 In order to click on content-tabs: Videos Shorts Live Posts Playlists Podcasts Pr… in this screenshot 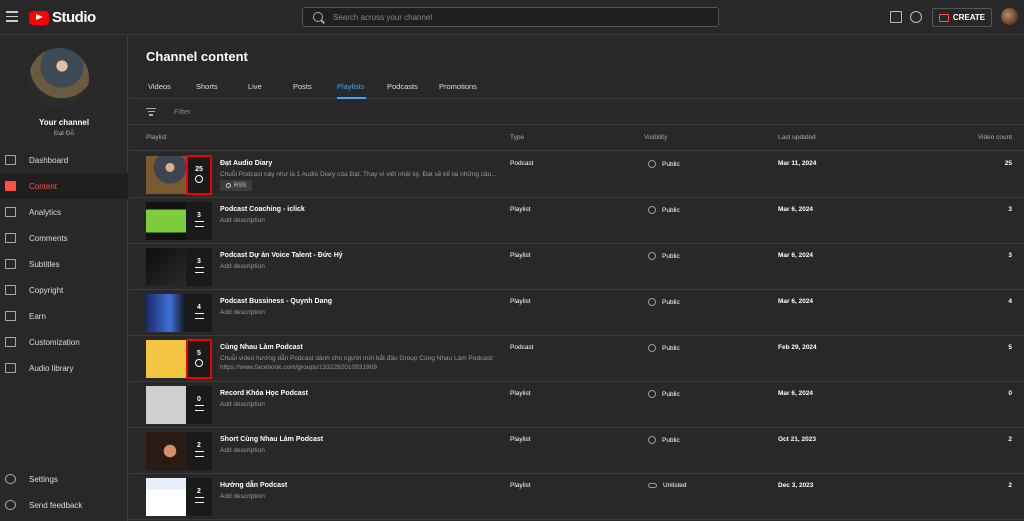, I will do `click(576, 85)`.